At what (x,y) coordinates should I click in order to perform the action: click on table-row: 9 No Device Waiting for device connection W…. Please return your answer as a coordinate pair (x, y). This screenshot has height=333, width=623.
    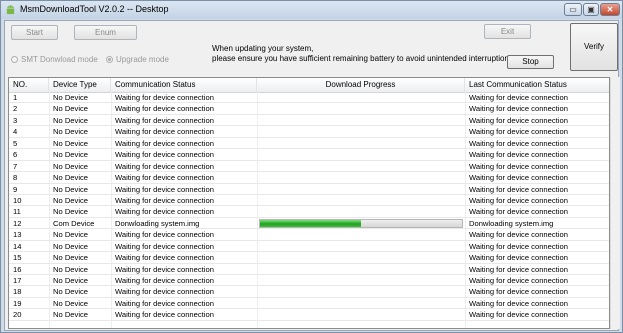
    Looking at the image, I should click on (309, 189).